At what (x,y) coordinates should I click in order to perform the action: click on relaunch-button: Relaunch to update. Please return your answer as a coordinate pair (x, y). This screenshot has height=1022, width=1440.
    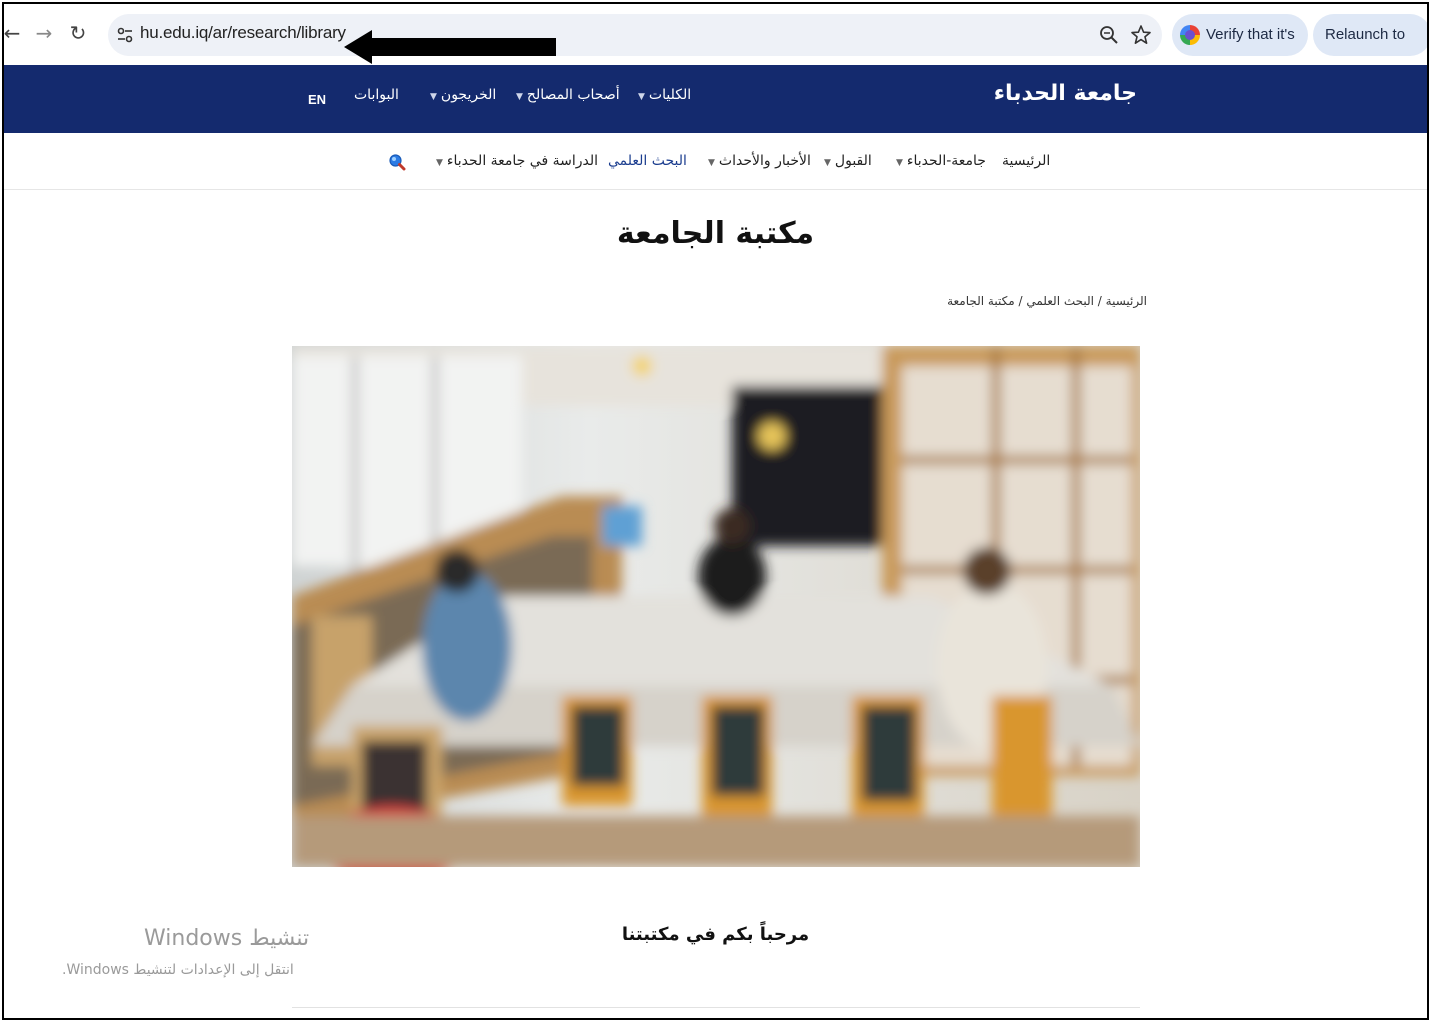
    Looking at the image, I should click on (1370, 49).